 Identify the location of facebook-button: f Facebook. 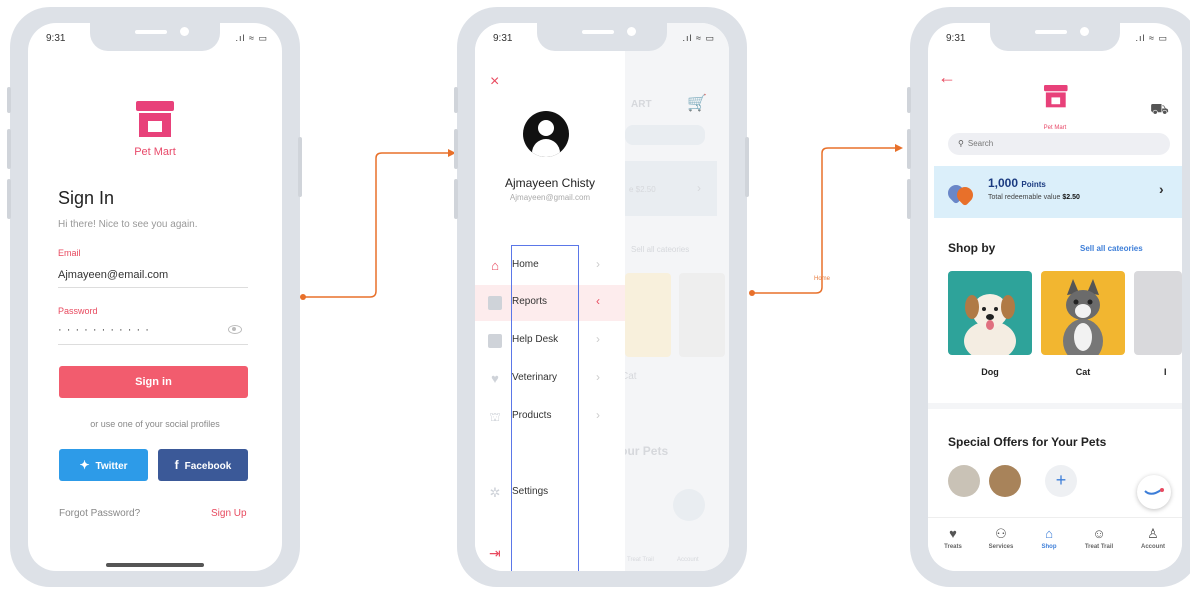
(203, 465).